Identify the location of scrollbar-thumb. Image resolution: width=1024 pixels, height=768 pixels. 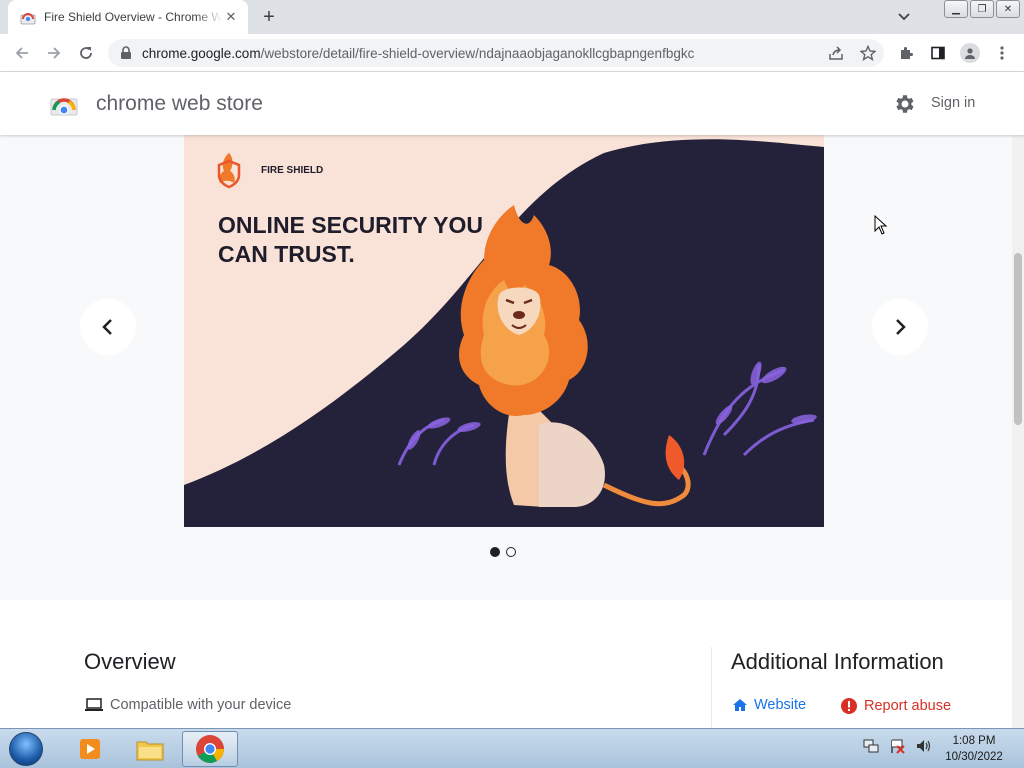
(1018, 339).